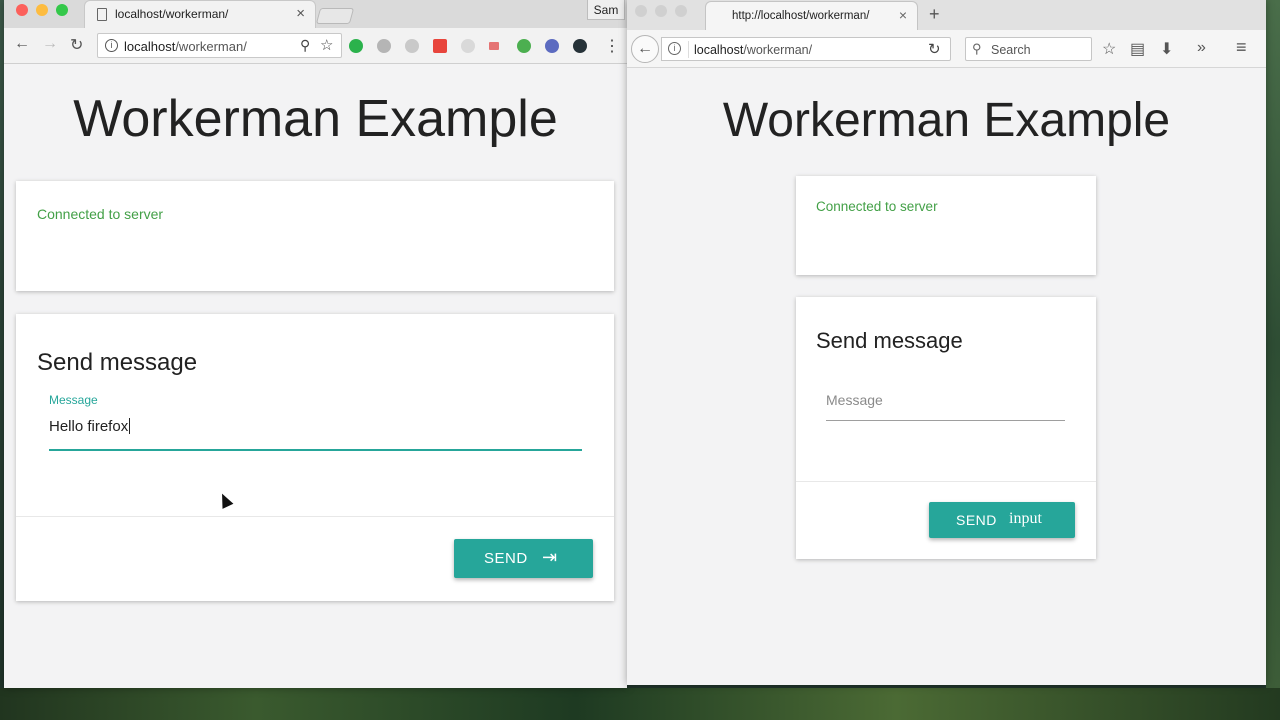 This screenshot has width=1280, height=720. What do you see at coordinates (580, 46) in the screenshot?
I see `dark-extension-icon` at bounding box center [580, 46].